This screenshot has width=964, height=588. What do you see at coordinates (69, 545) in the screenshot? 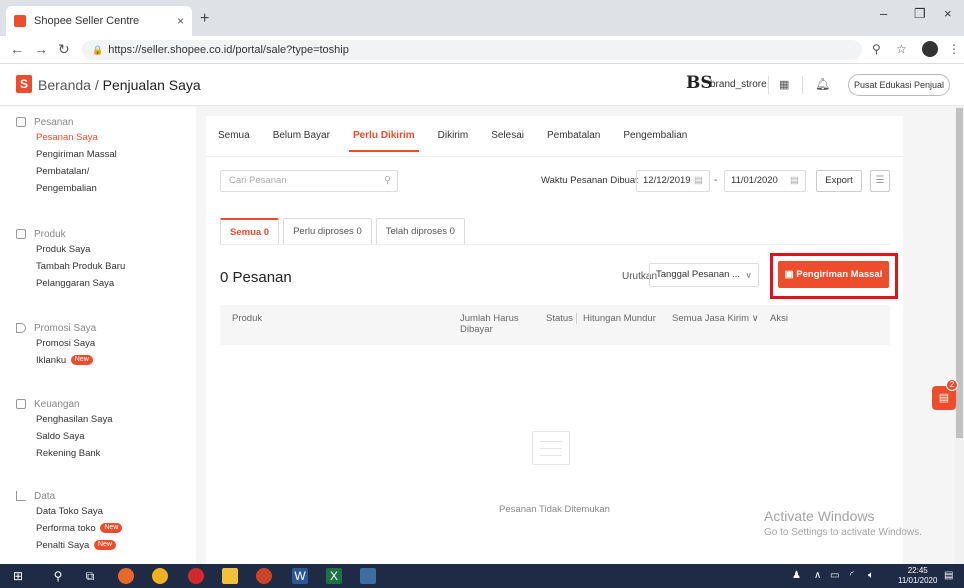
I see `sidebar-item-penalti: Penalti Saya New` at bounding box center [69, 545].